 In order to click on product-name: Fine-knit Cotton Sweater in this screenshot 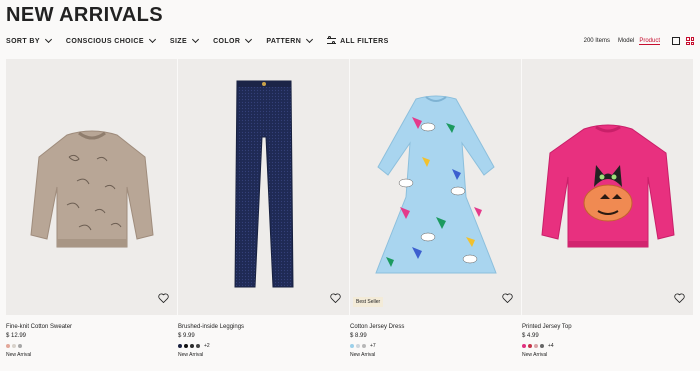, I will do `click(91, 328)`.